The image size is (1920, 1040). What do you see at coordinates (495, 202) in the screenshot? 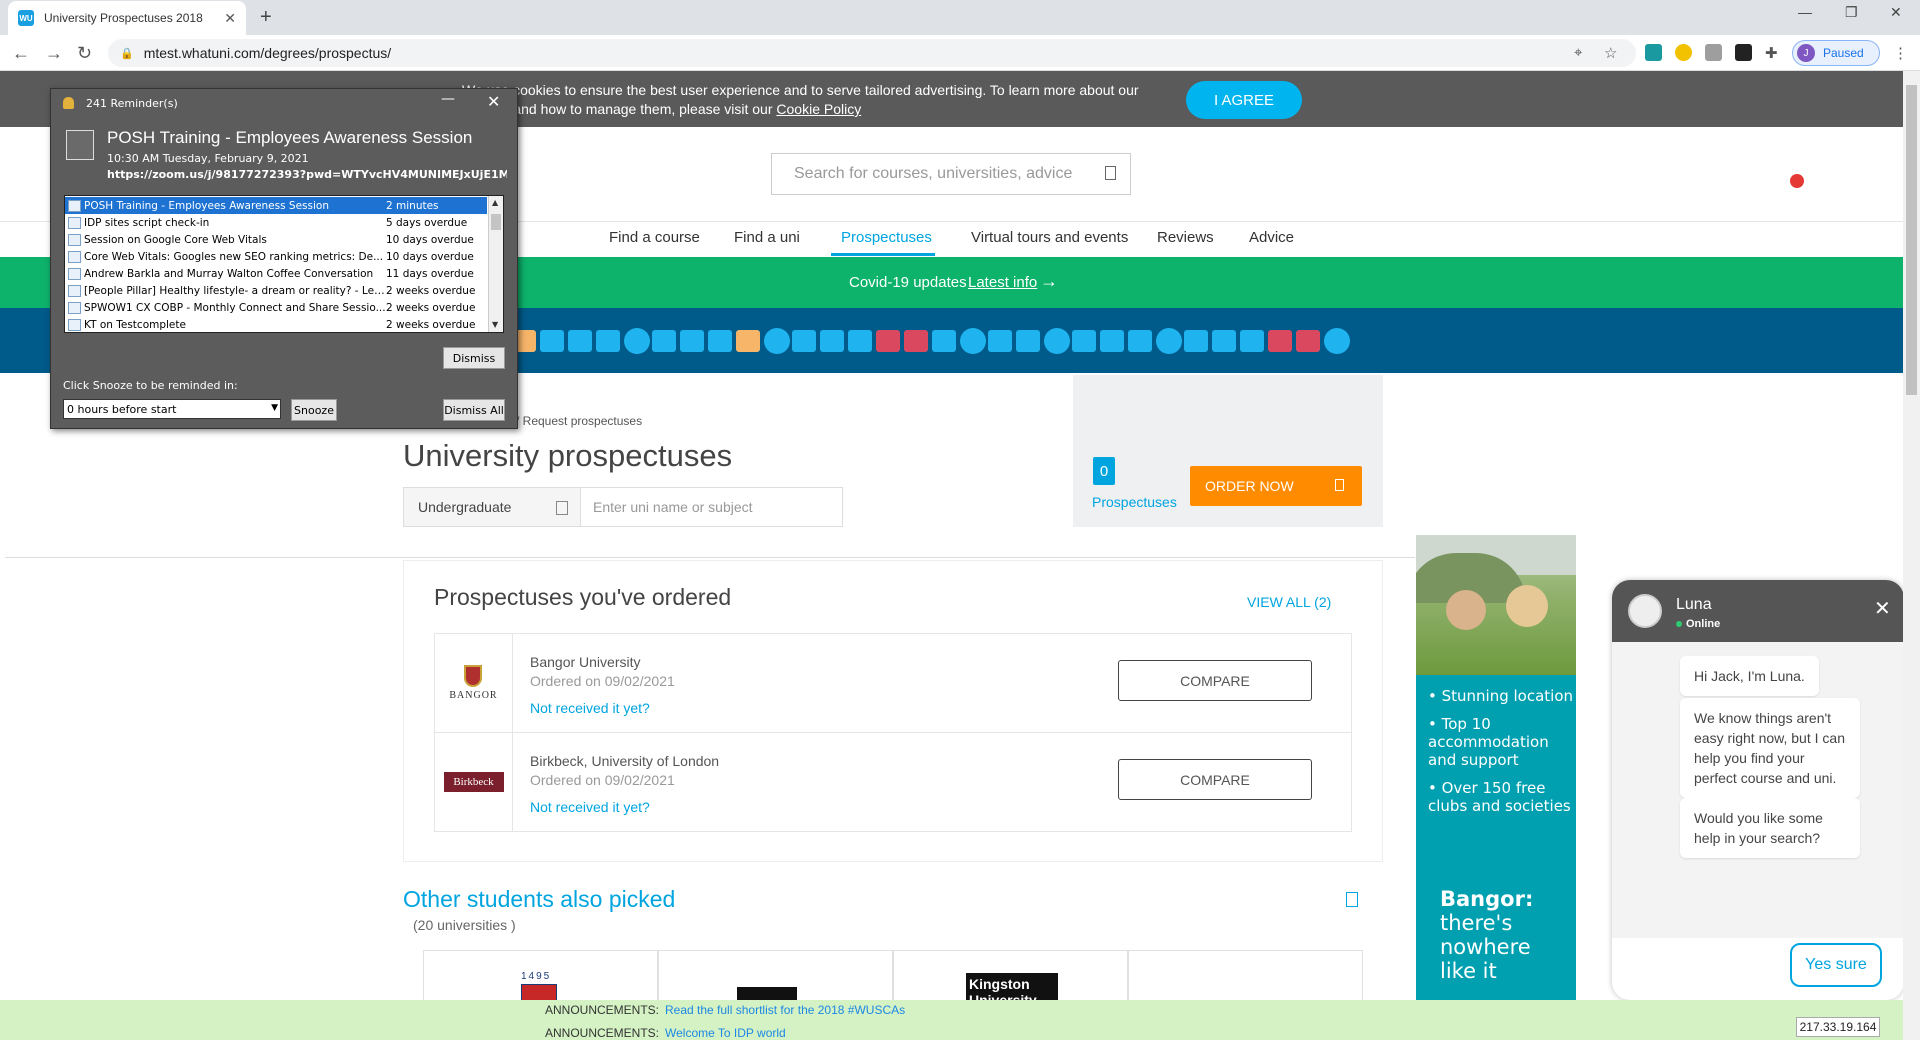
I see `scroll-up-icon: ▲` at bounding box center [495, 202].